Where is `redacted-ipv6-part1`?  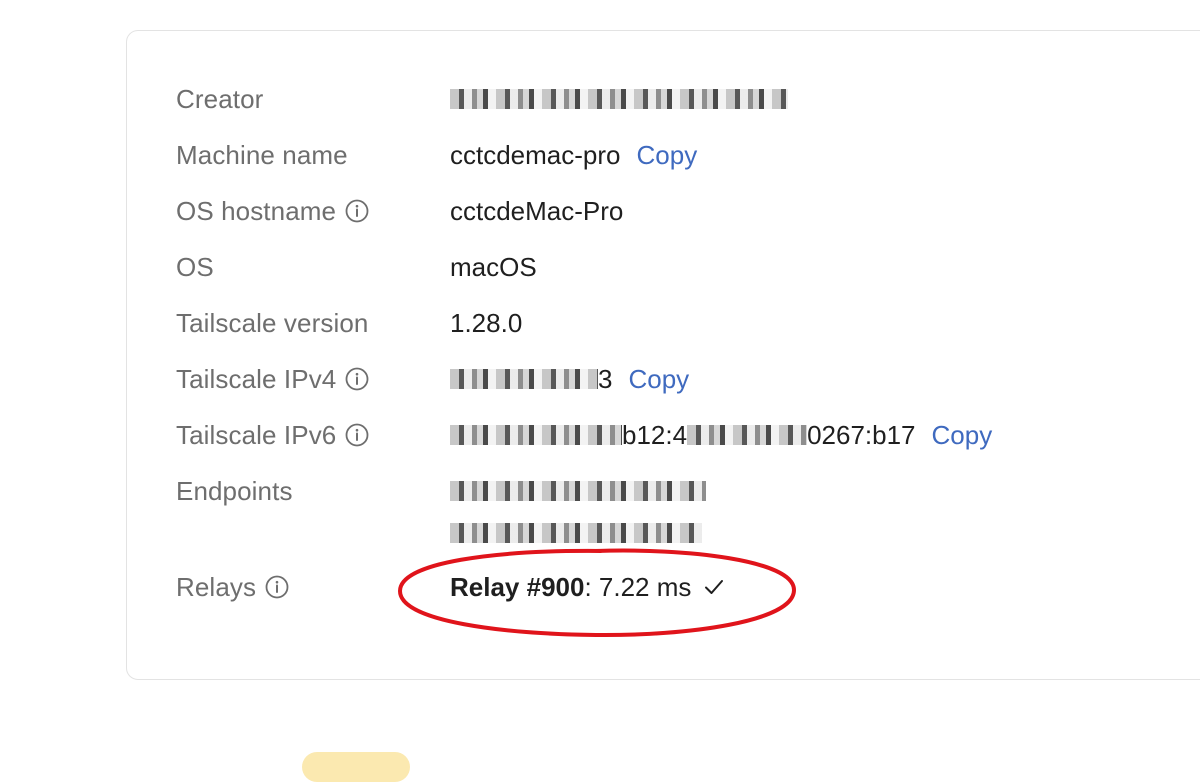 redacted-ipv6-part1 is located at coordinates (536, 435).